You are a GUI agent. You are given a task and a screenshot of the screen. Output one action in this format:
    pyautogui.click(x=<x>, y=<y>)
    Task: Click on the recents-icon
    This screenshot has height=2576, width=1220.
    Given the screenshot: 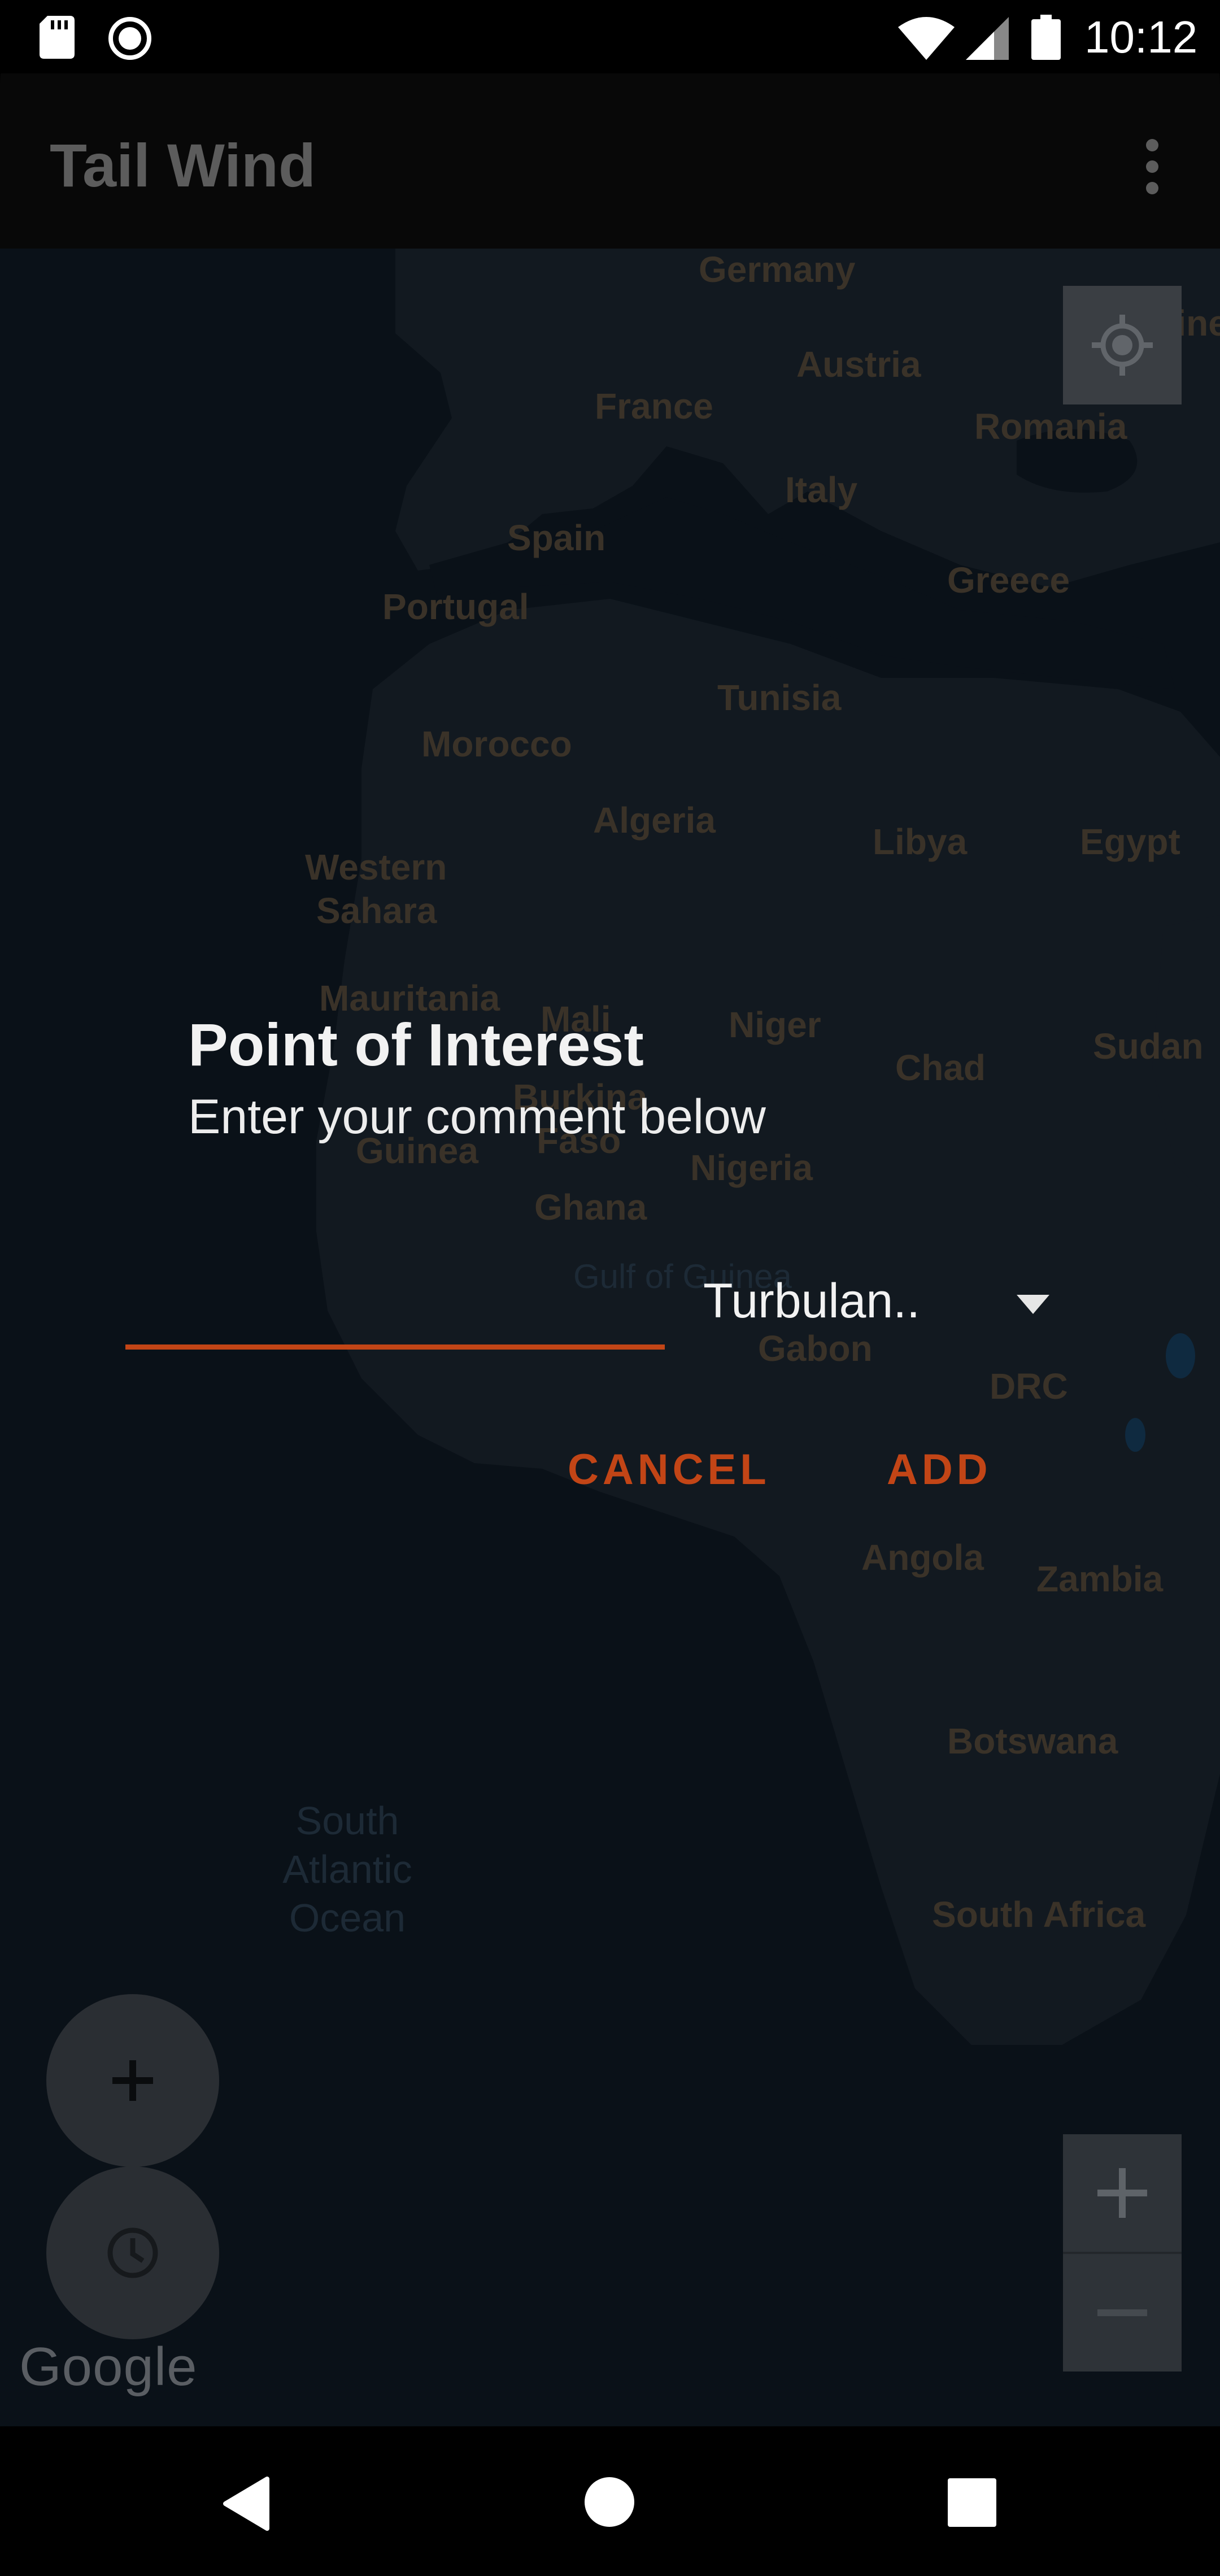 What is the action you would take?
    pyautogui.click(x=972, y=2502)
    